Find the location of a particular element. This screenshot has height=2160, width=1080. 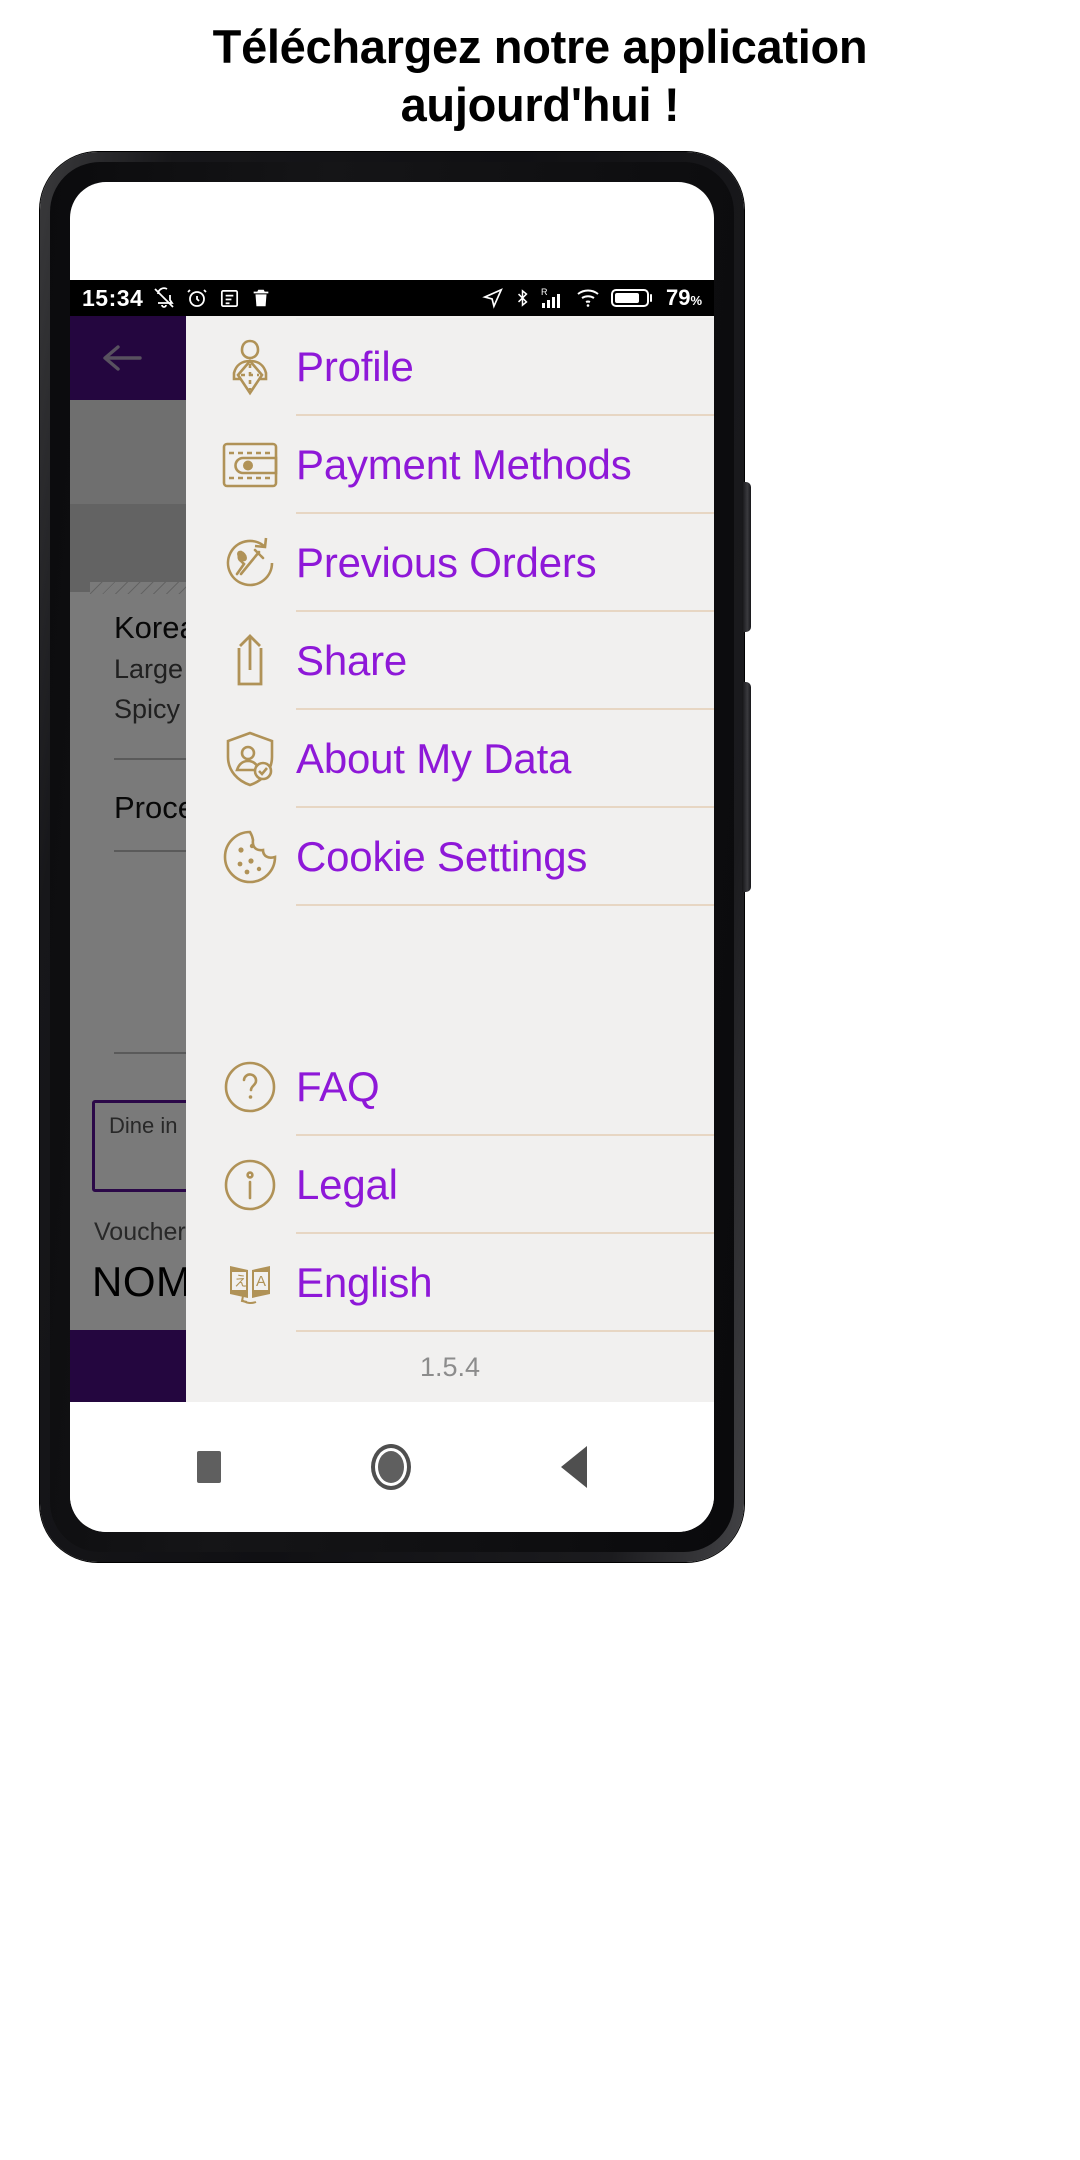

menu-label: Profile is located at coordinates (355, 366).